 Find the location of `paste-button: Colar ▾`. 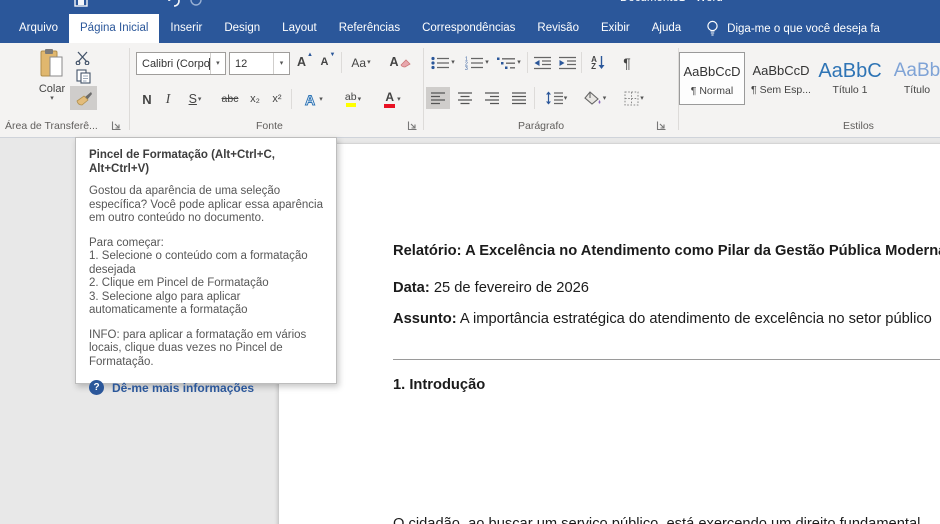

paste-button: Colar ▾ is located at coordinates (52, 79).